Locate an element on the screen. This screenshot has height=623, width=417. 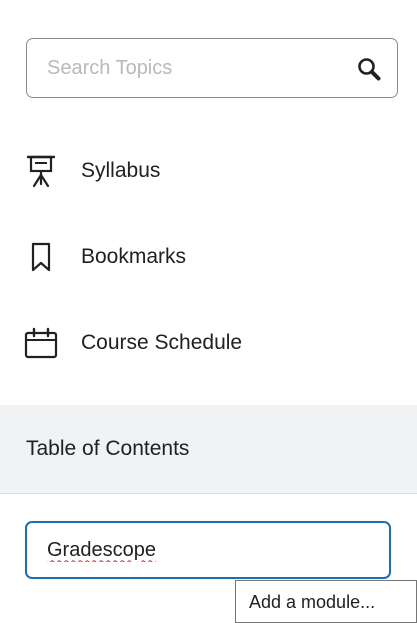
bookmark-icon is located at coordinates (41, 257).